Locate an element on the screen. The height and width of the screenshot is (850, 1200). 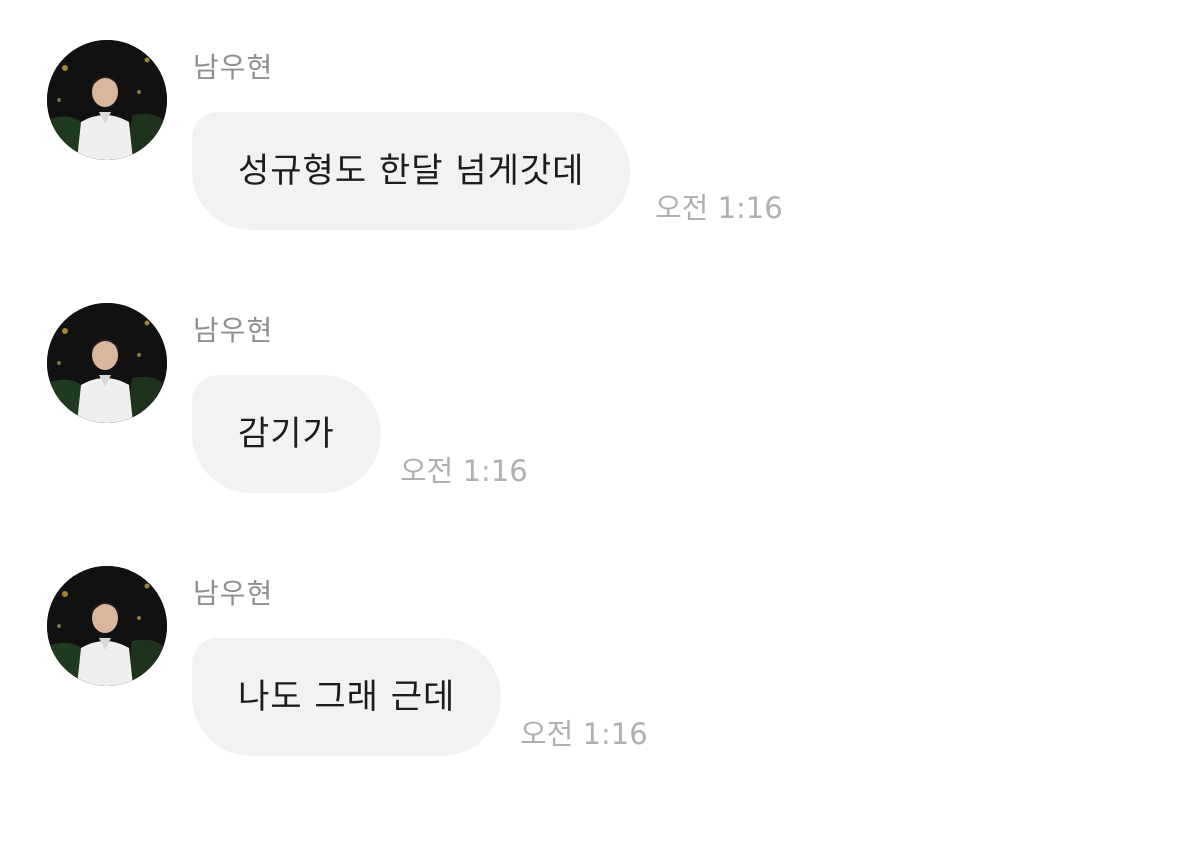
message-text: 감기가 is located at coordinates (286, 434).